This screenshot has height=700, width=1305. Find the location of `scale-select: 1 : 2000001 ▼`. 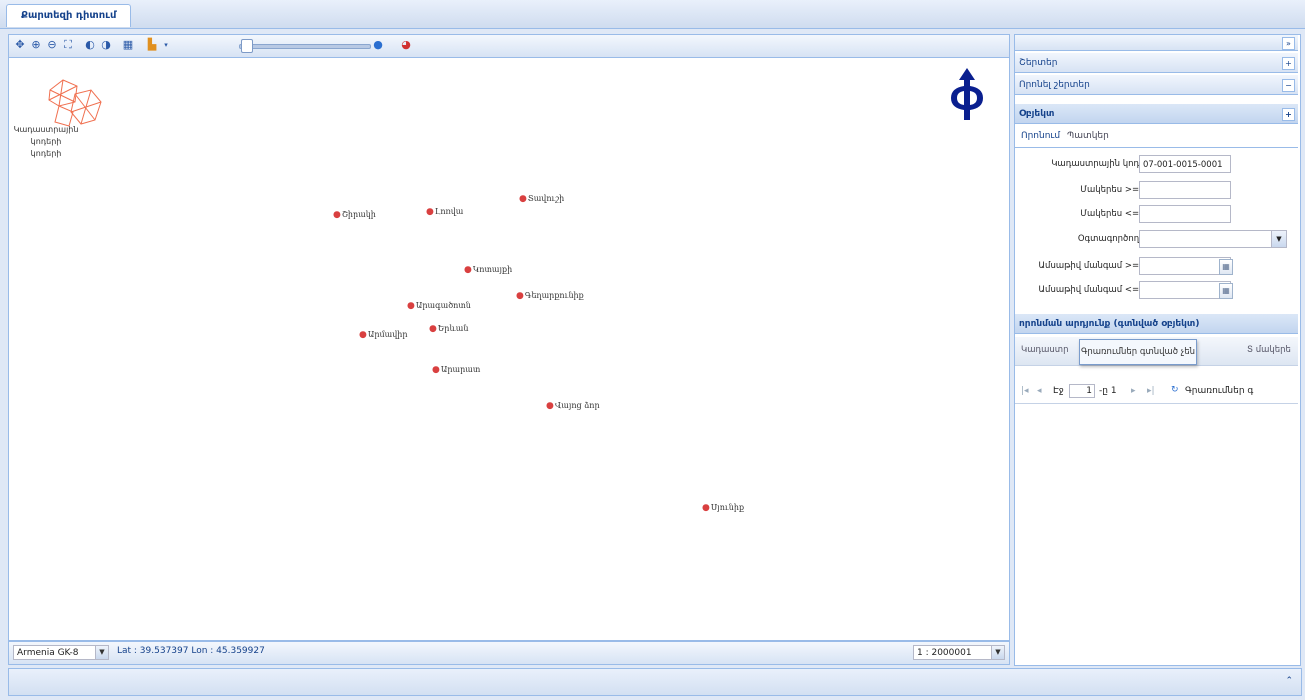

scale-select: 1 : 2000001 ▼ is located at coordinates (959, 652).